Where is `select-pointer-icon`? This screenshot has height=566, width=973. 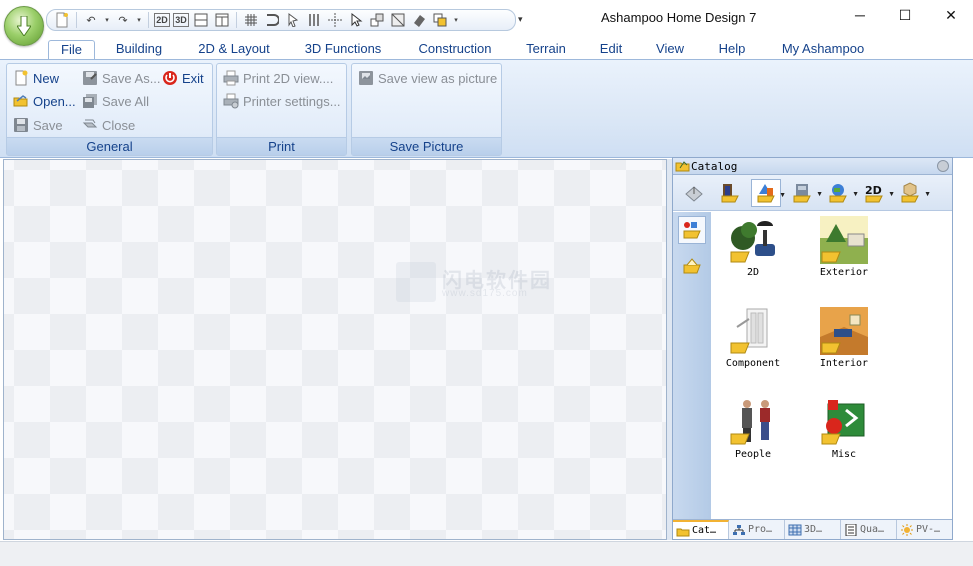
select-pointer-icon is located at coordinates (356, 20).